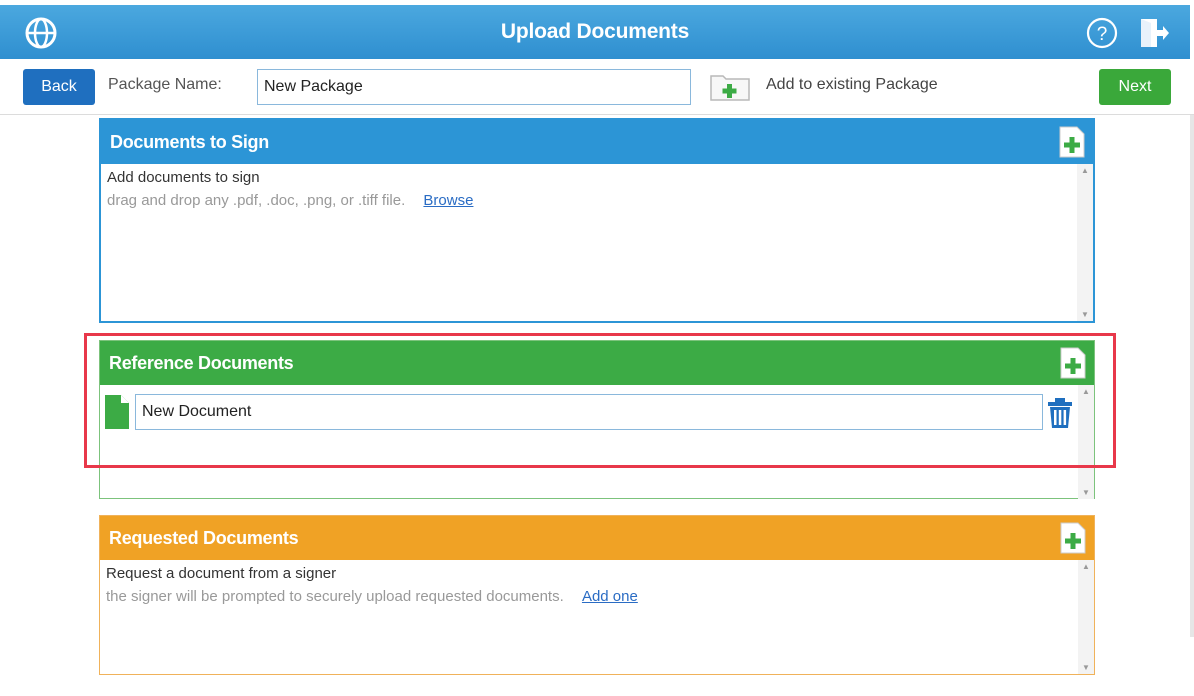 The width and height of the screenshot is (1194, 696). I want to click on sign-scrollbar: ▲ ▼, so click(1085, 242).